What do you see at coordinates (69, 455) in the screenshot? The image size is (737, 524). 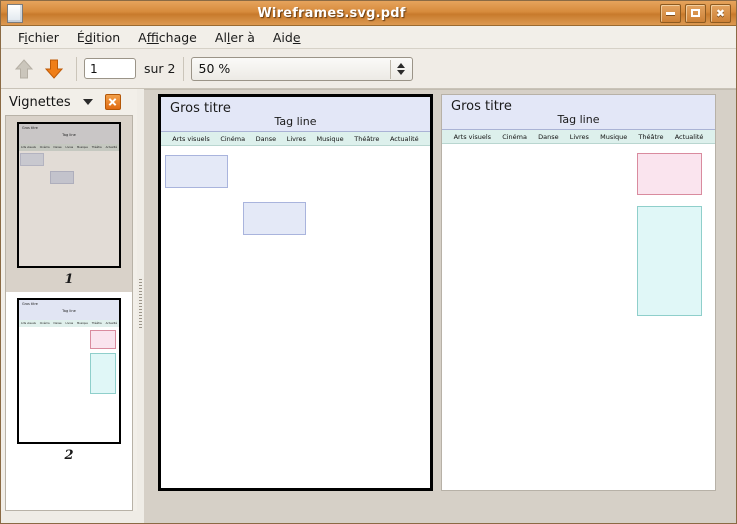 I see `thumbnail-label-2: 2` at bounding box center [69, 455].